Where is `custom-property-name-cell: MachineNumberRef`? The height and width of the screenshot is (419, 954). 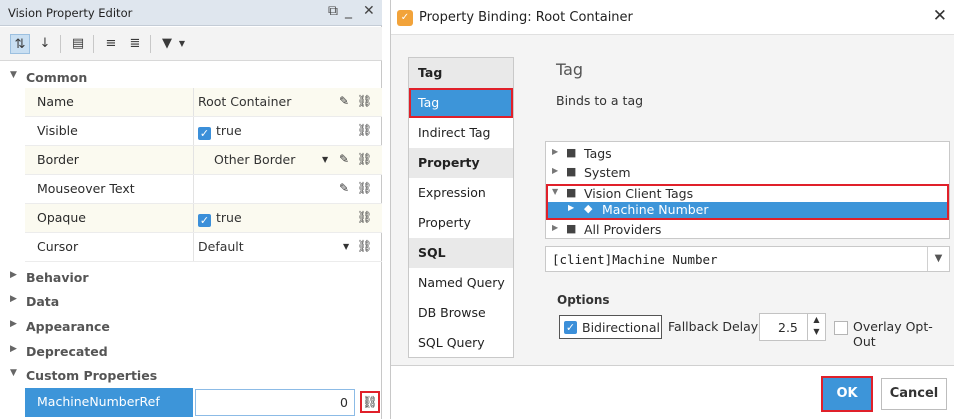
custom-property-name-cell: MachineNumberRef is located at coordinates (109, 402).